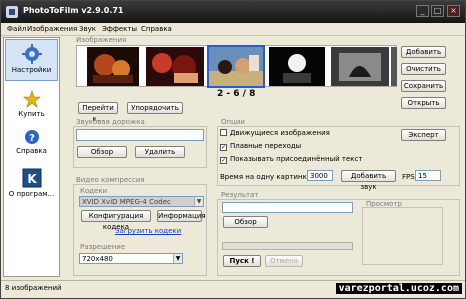 The width and height of the screenshot is (466, 299). I want to click on codecs-label: Кодеки, so click(94, 191).